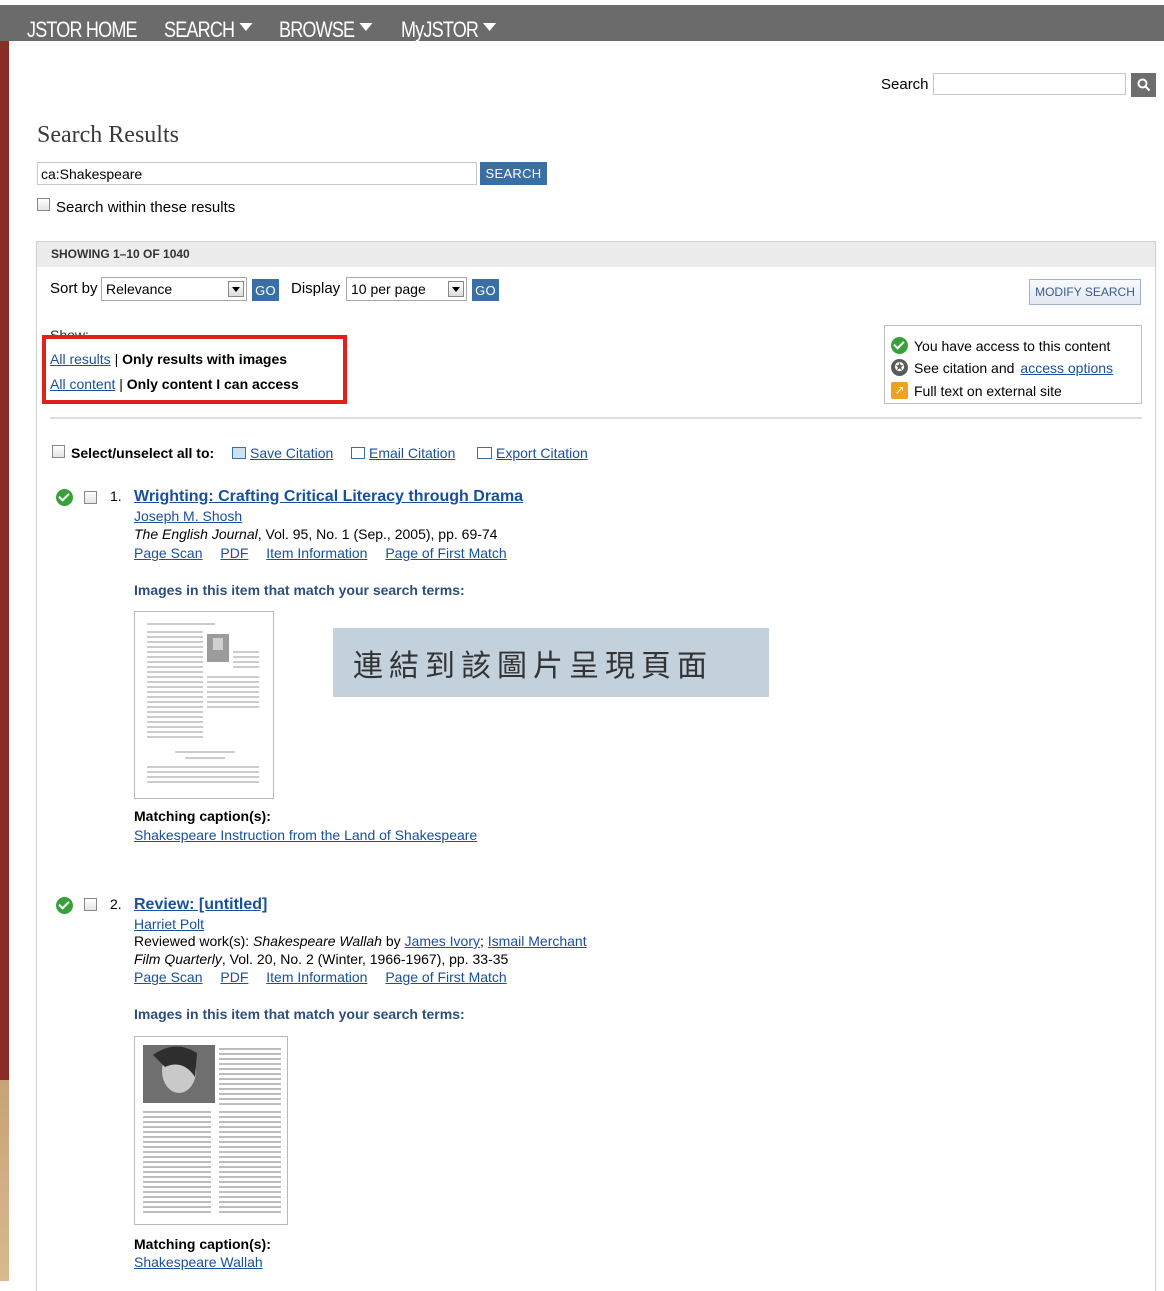  Describe the element at coordinates (513, 173) in the screenshot. I see `search-button: SEARCH` at that location.